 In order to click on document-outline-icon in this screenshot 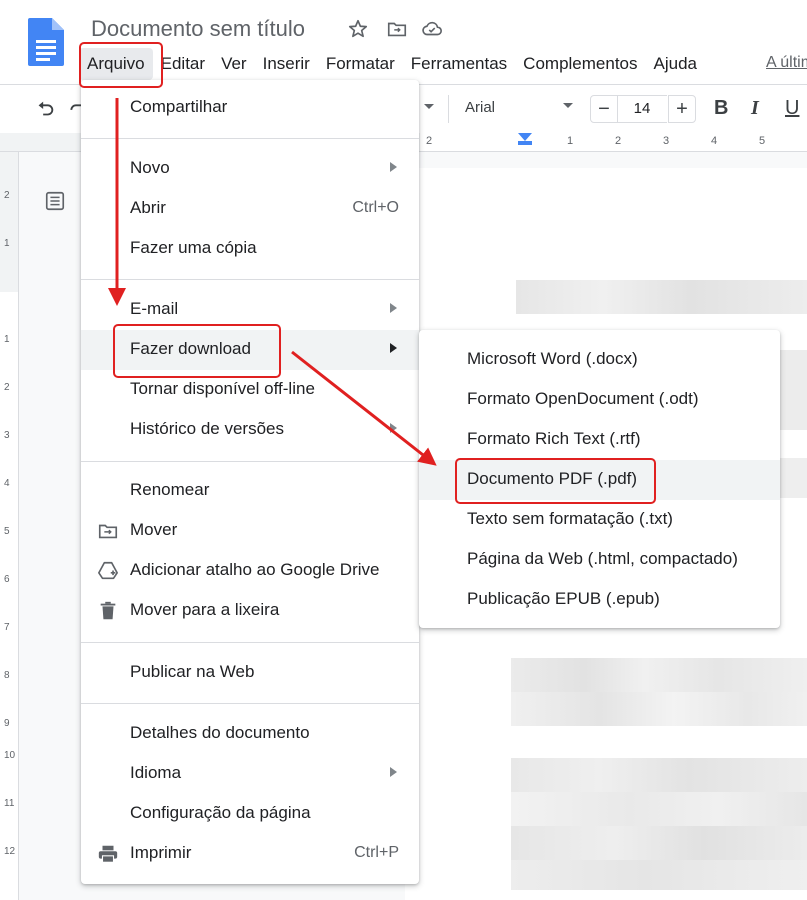, I will do `click(55, 201)`.